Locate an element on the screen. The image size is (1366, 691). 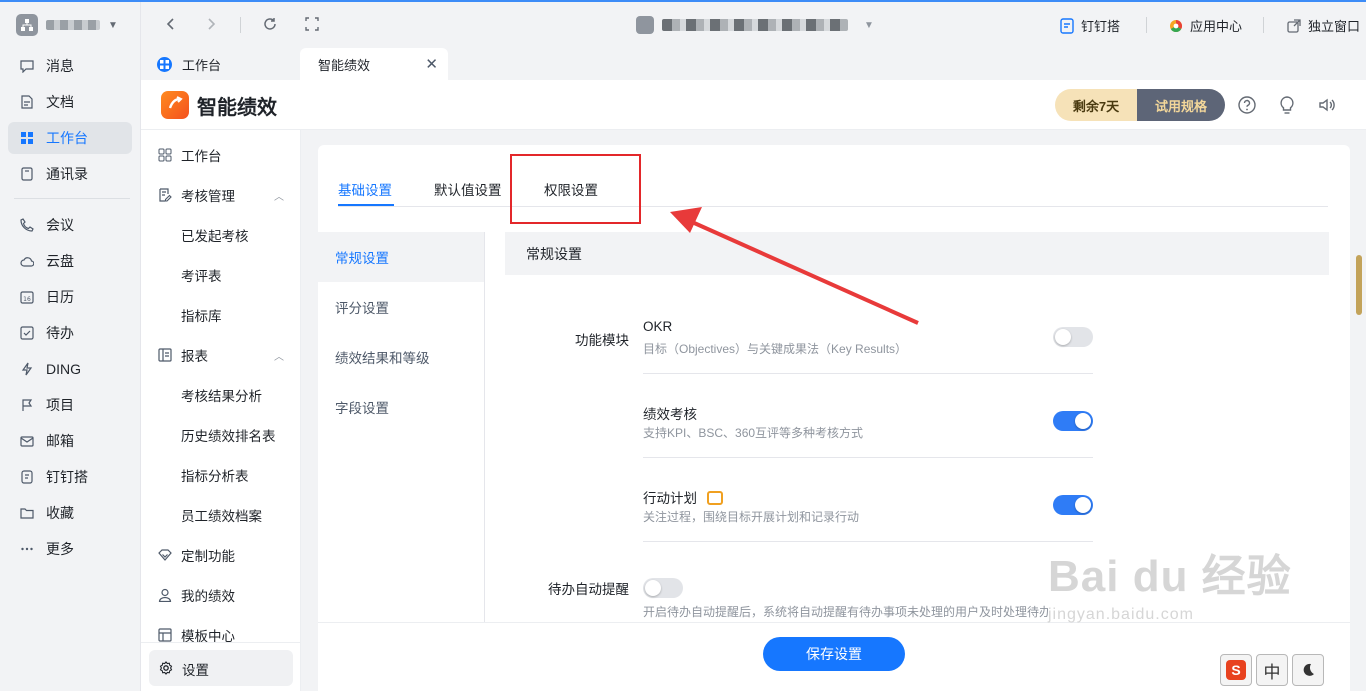
nav-item: 文档 is located at coordinates (70, 102).